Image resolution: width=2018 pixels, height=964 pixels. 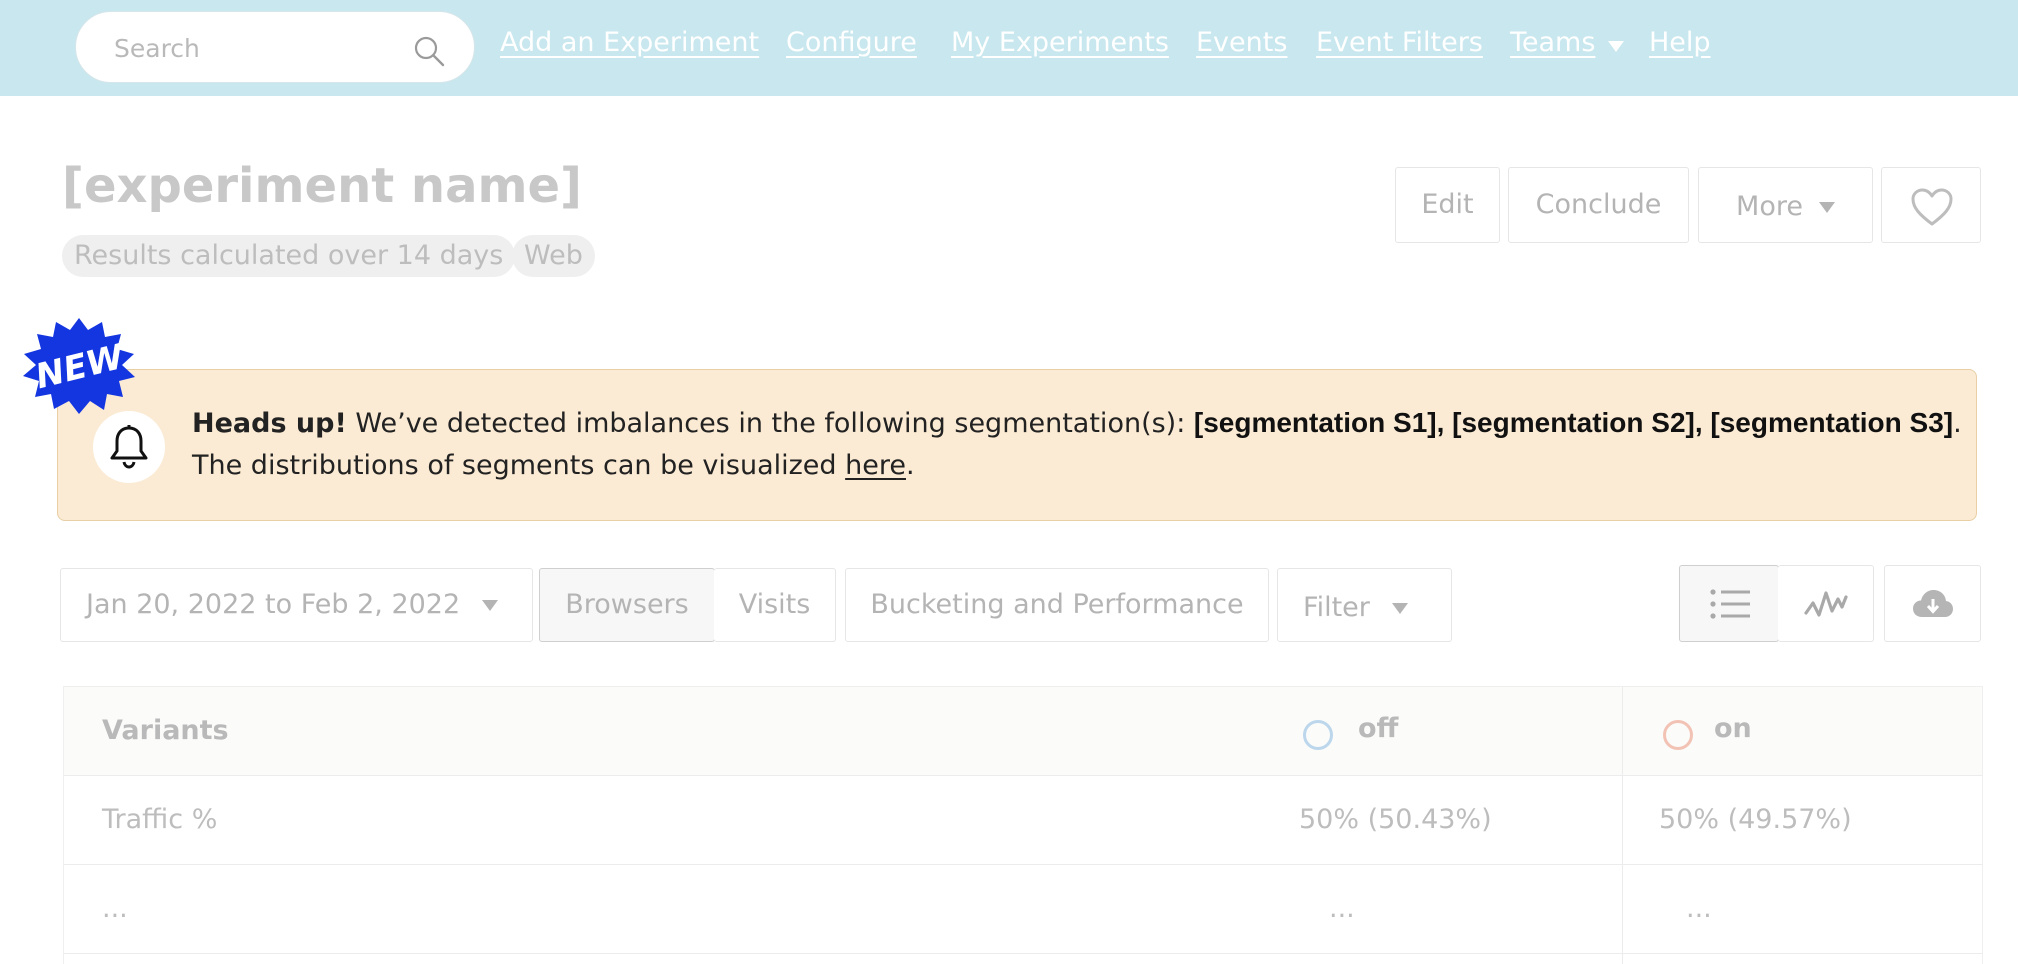 What do you see at coordinates (1023, 731) in the screenshot?
I see `table-header-row: Variants off on` at bounding box center [1023, 731].